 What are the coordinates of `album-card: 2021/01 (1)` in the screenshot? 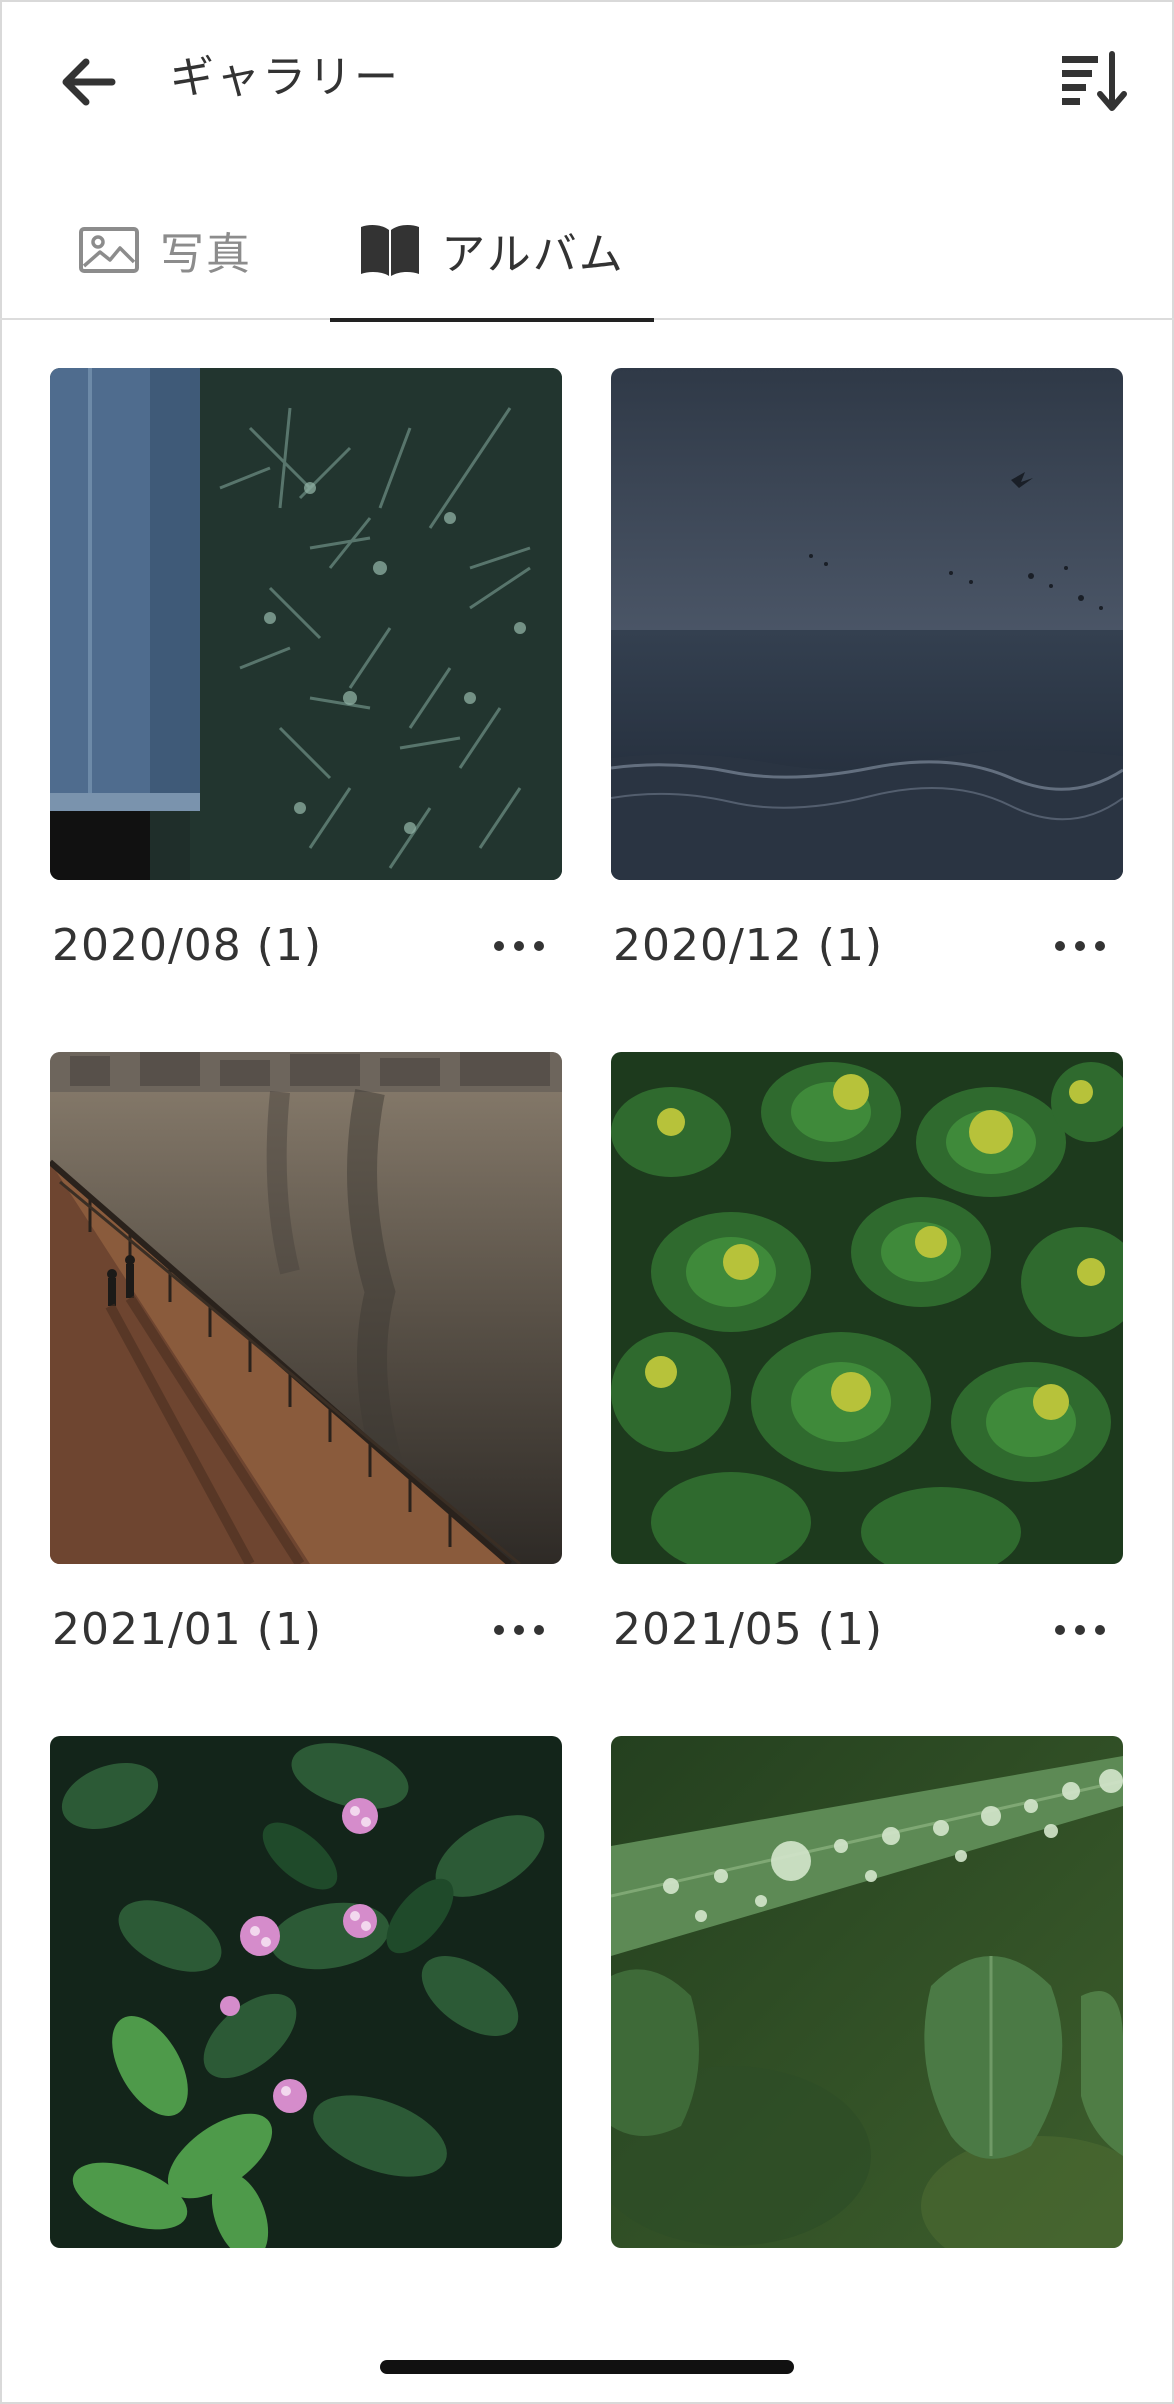 It's located at (306, 1353).